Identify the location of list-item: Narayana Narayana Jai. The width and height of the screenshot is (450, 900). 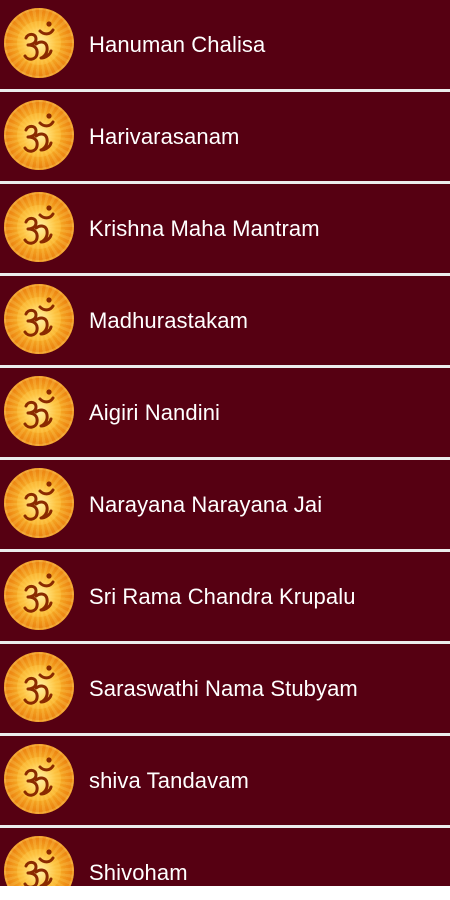
(225, 506).